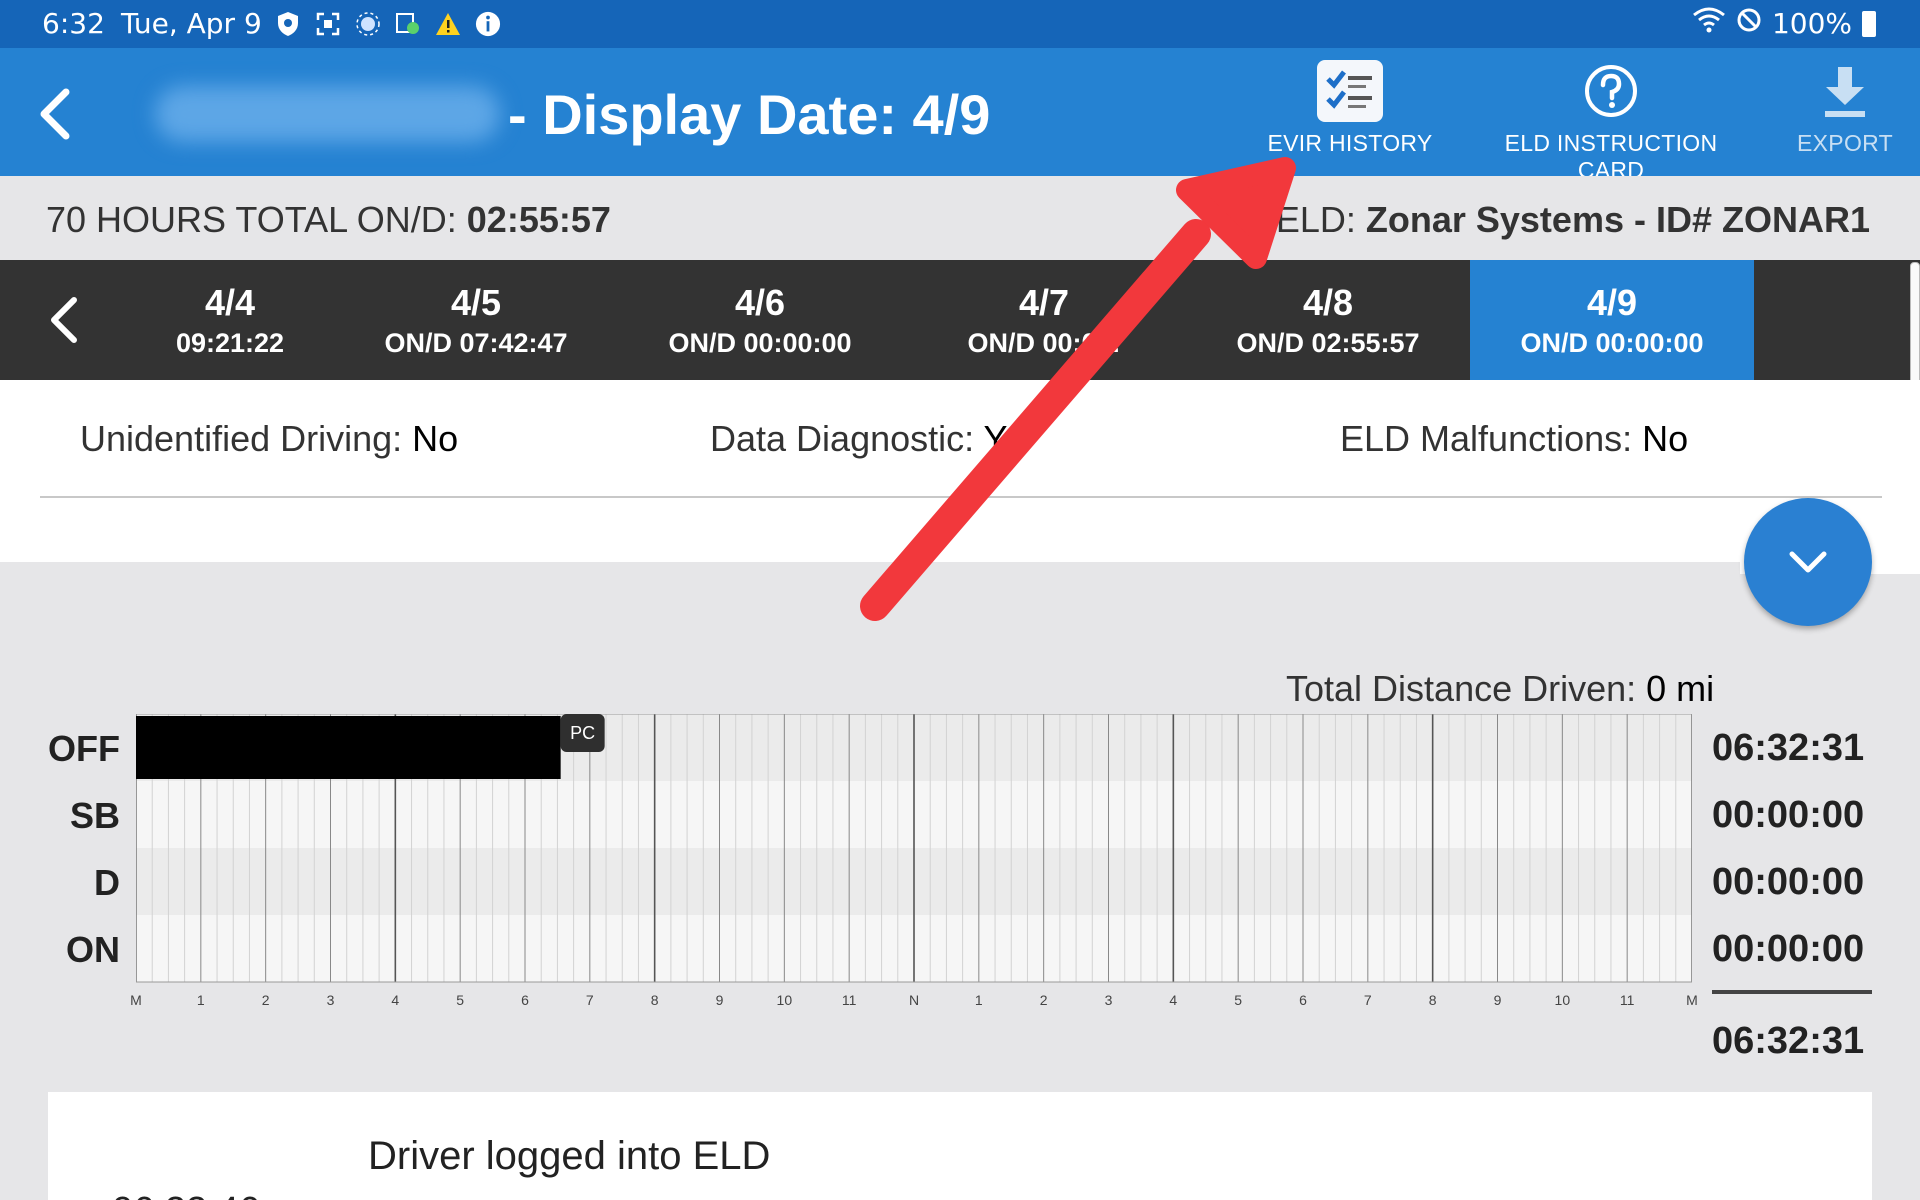 The image size is (1920, 1200). I want to click on warning-icon, so click(448, 24).